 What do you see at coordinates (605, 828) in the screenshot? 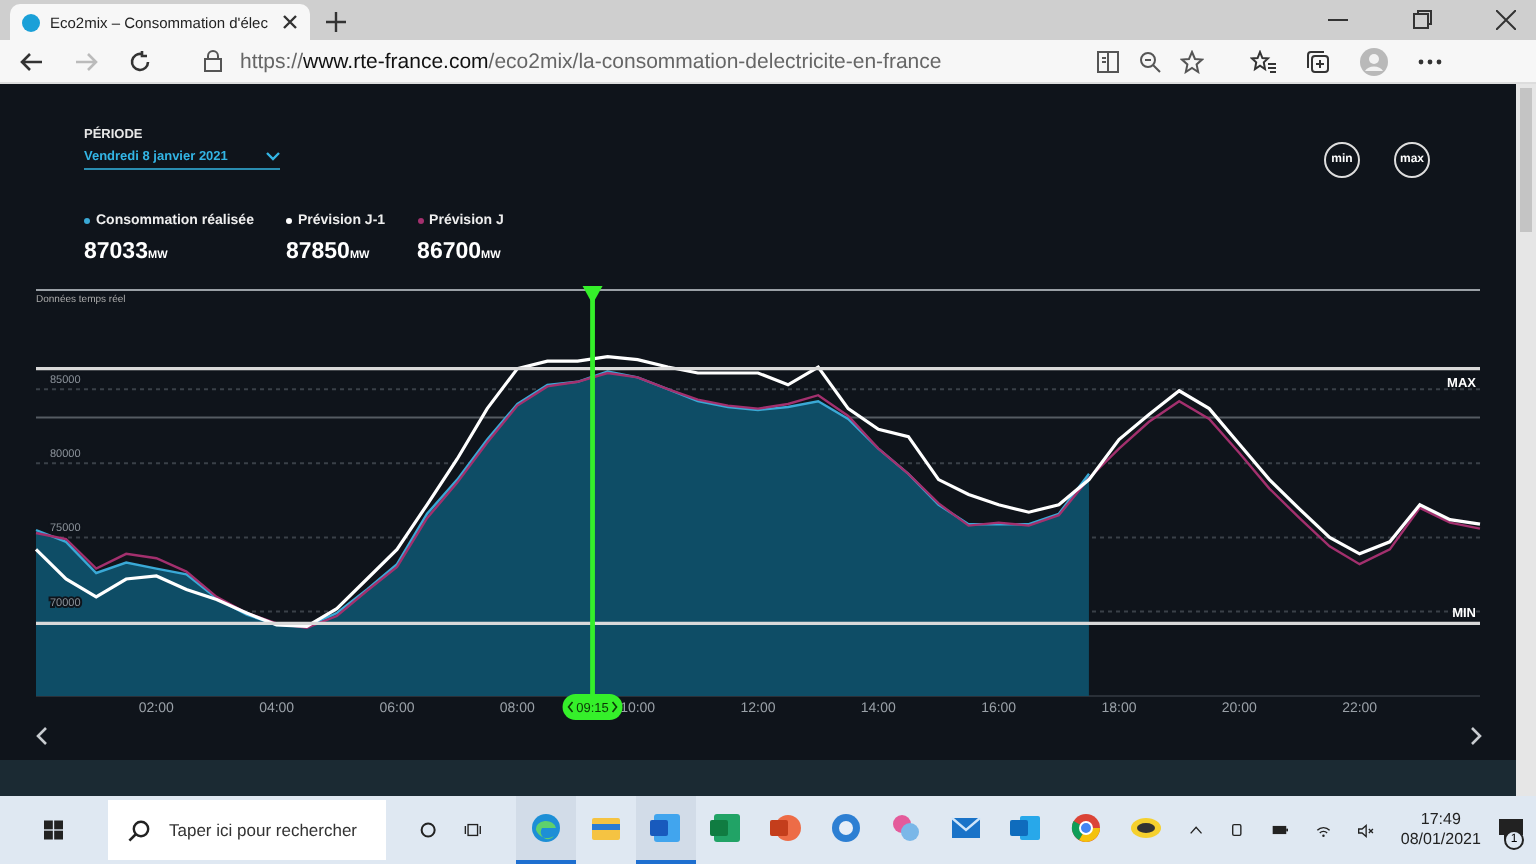
I see `folder-icon` at bounding box center [605, 828].